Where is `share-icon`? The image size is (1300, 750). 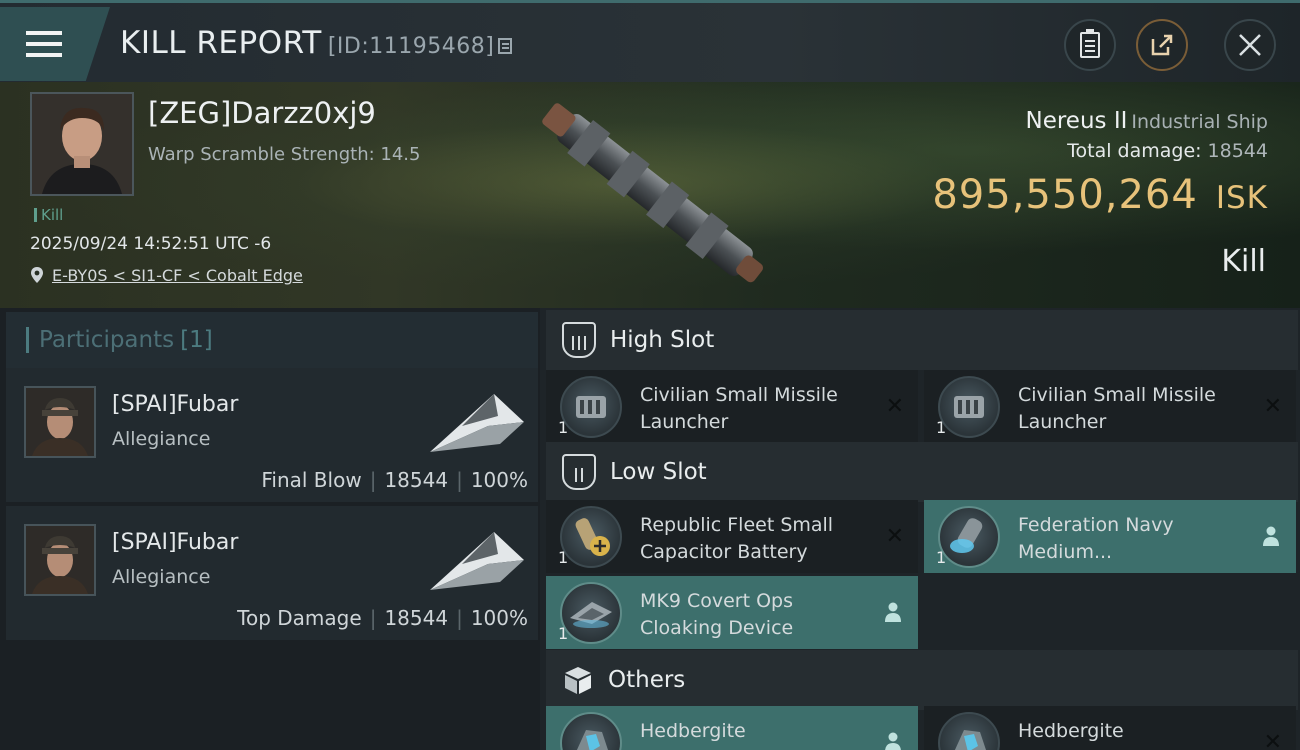 share-icon is located at coordinates (1162, 45).